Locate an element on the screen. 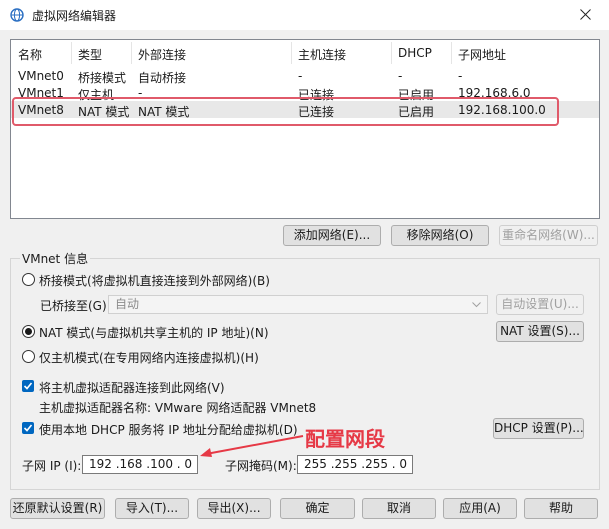 Image resolution: width=609 pixels, height=529 pixels. remove-network-button: 移除网络(O) is located at coordinates (440, 235).